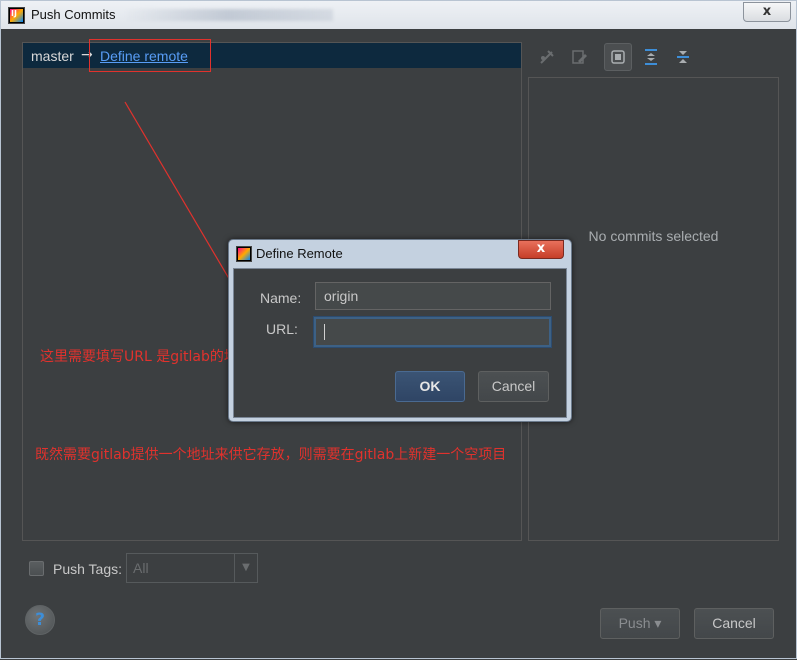 Image resolution: width=797 pixels, height=660 pixels. What do you see at coordinates (430, 386) in the screenshot?
I see `ok-button: OK` at bounding box center [430, 386].